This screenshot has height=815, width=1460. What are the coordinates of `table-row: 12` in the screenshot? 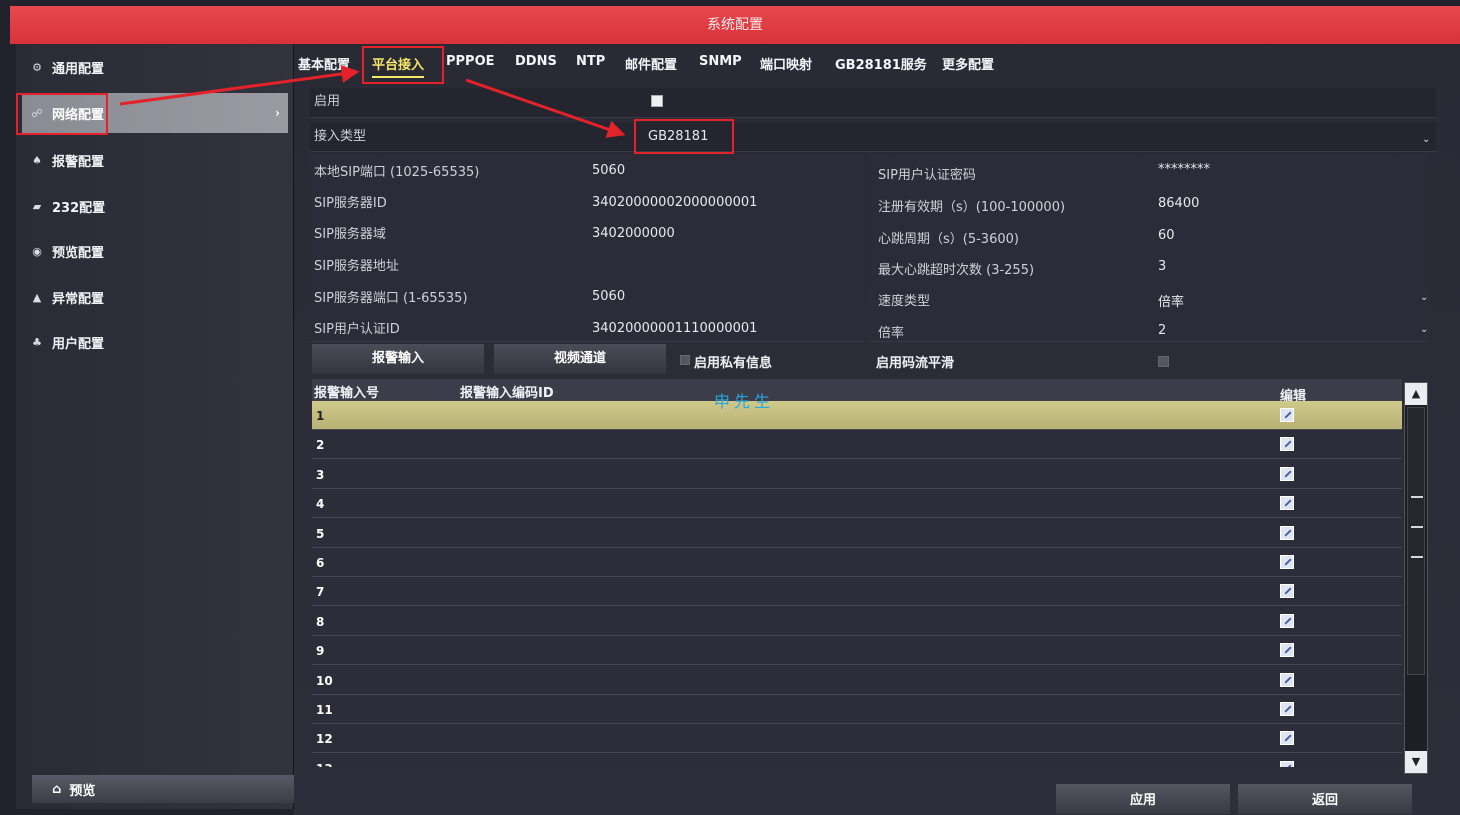 It's located at (857, 739).